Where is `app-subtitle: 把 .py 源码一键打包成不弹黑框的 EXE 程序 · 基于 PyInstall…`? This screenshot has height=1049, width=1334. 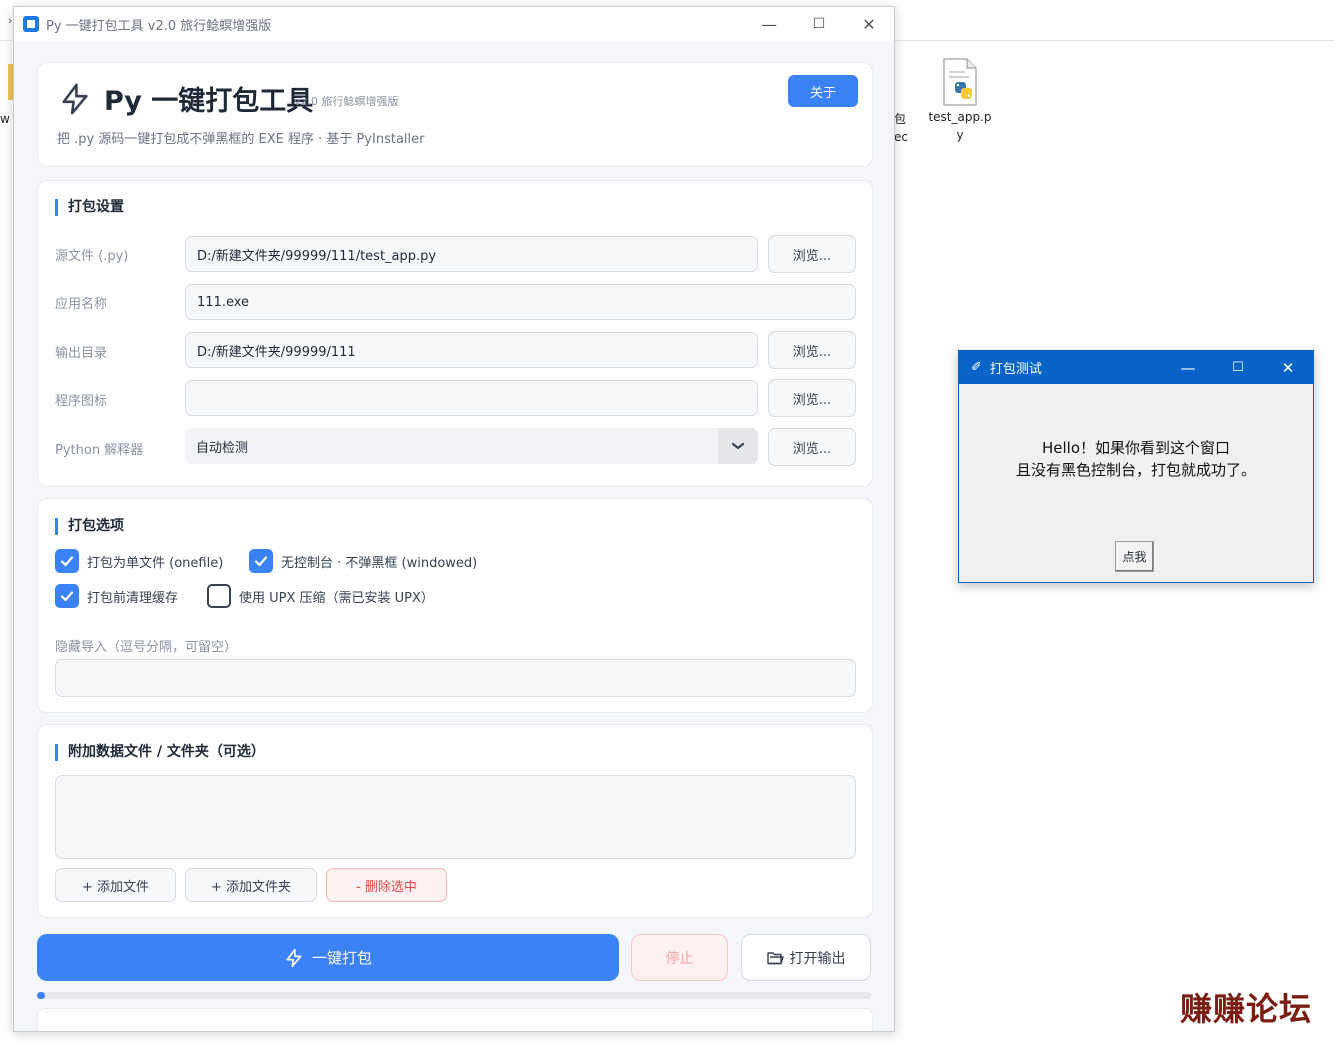 app-subtitle: 把 .py 源码一键打包成不弹黑框的 EXE 程序 · 基于 PyInstall… is located at coordinates (241, 139).